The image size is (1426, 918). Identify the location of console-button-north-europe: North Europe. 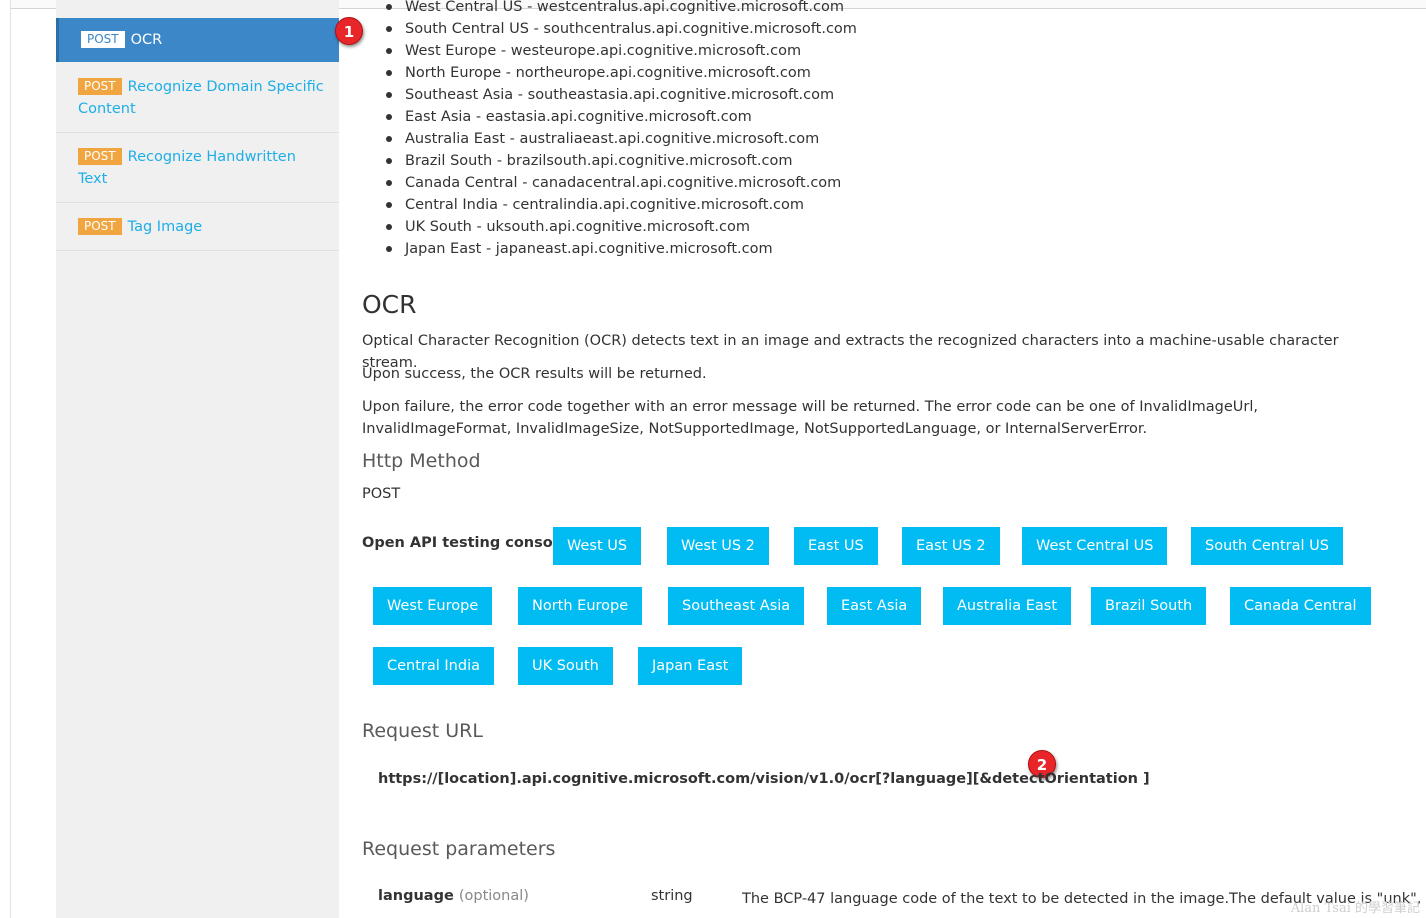
(580, 606).